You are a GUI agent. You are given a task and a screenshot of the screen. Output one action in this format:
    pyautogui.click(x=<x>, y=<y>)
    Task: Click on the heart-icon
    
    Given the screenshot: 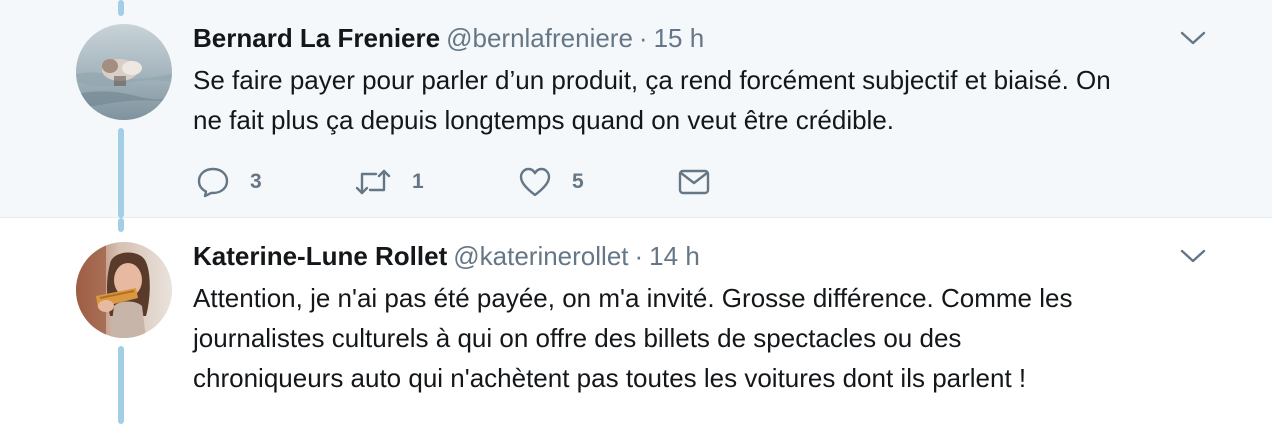 What is the action you would take?
    pyautogui.click(x=535, y=182)
    